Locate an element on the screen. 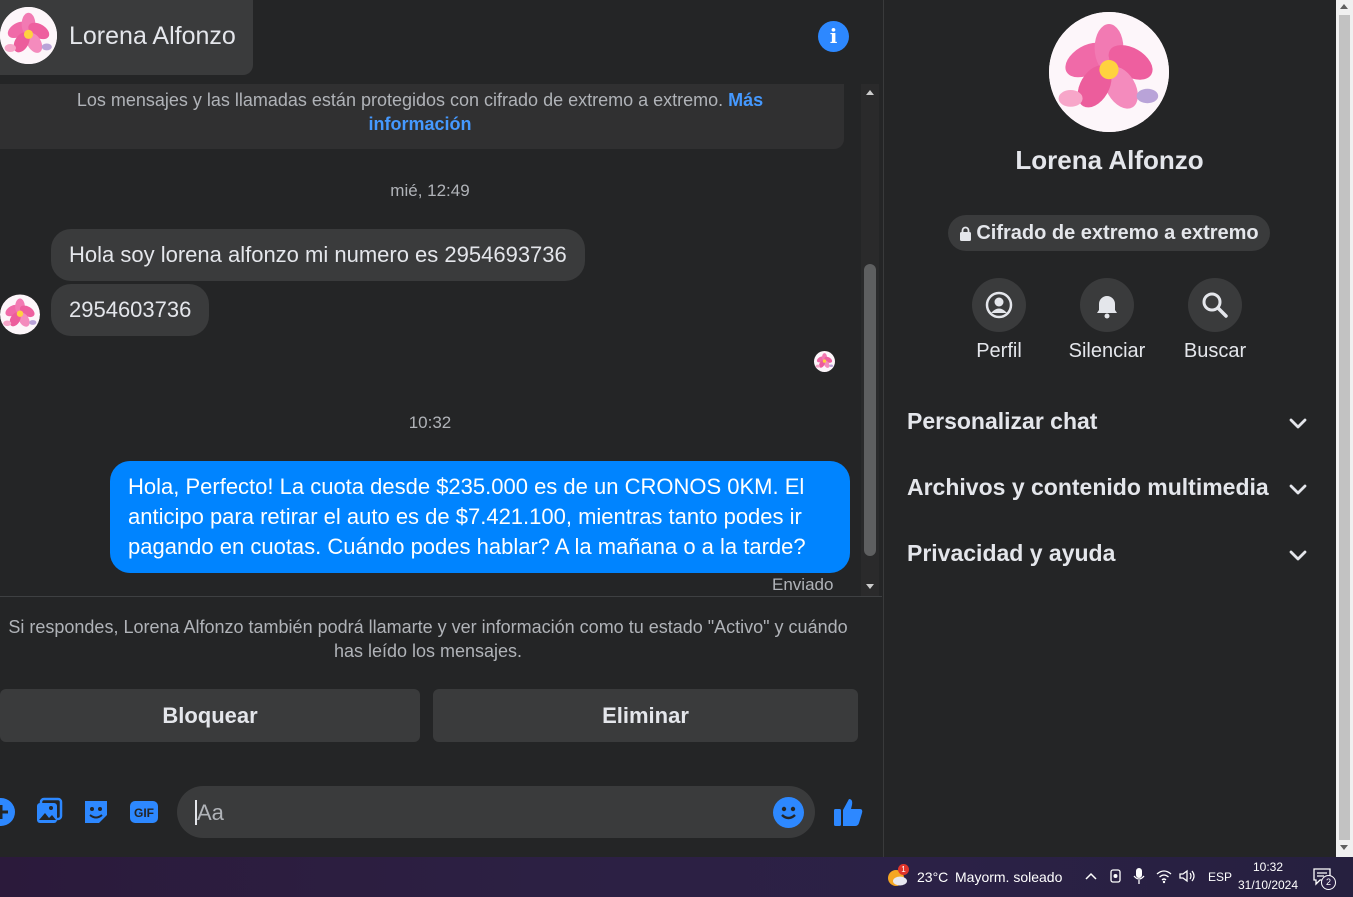 The image size is (1353, 897). temperature: 23°C is located at coordinates (932, 877).